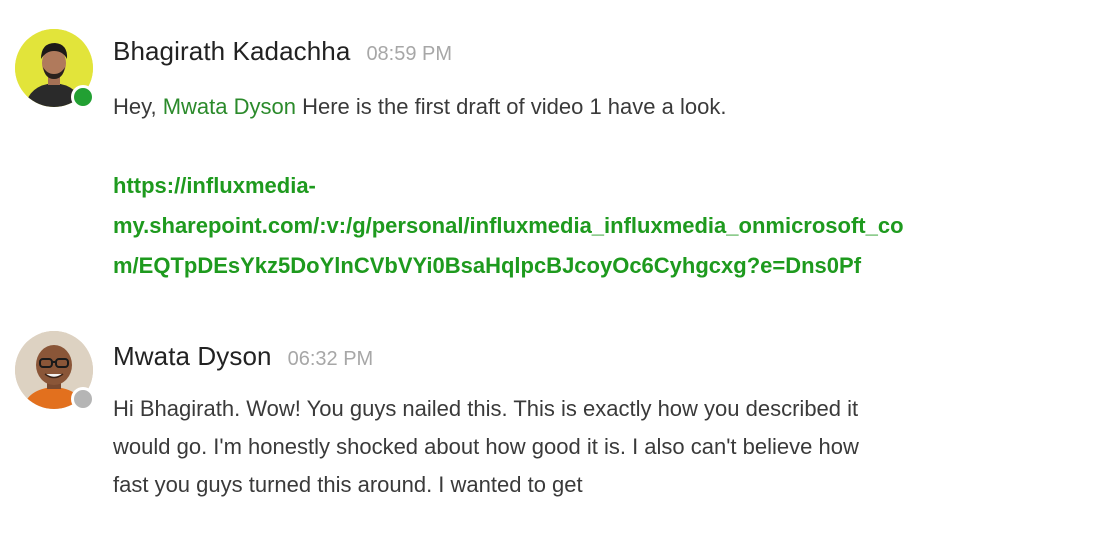 Image resolution: width=1108 pixels, height=551 pixels. Describe the element at coordinates (409, 54) in the screenshot. I see `message-timestamp: 08:59 PM` at that location.